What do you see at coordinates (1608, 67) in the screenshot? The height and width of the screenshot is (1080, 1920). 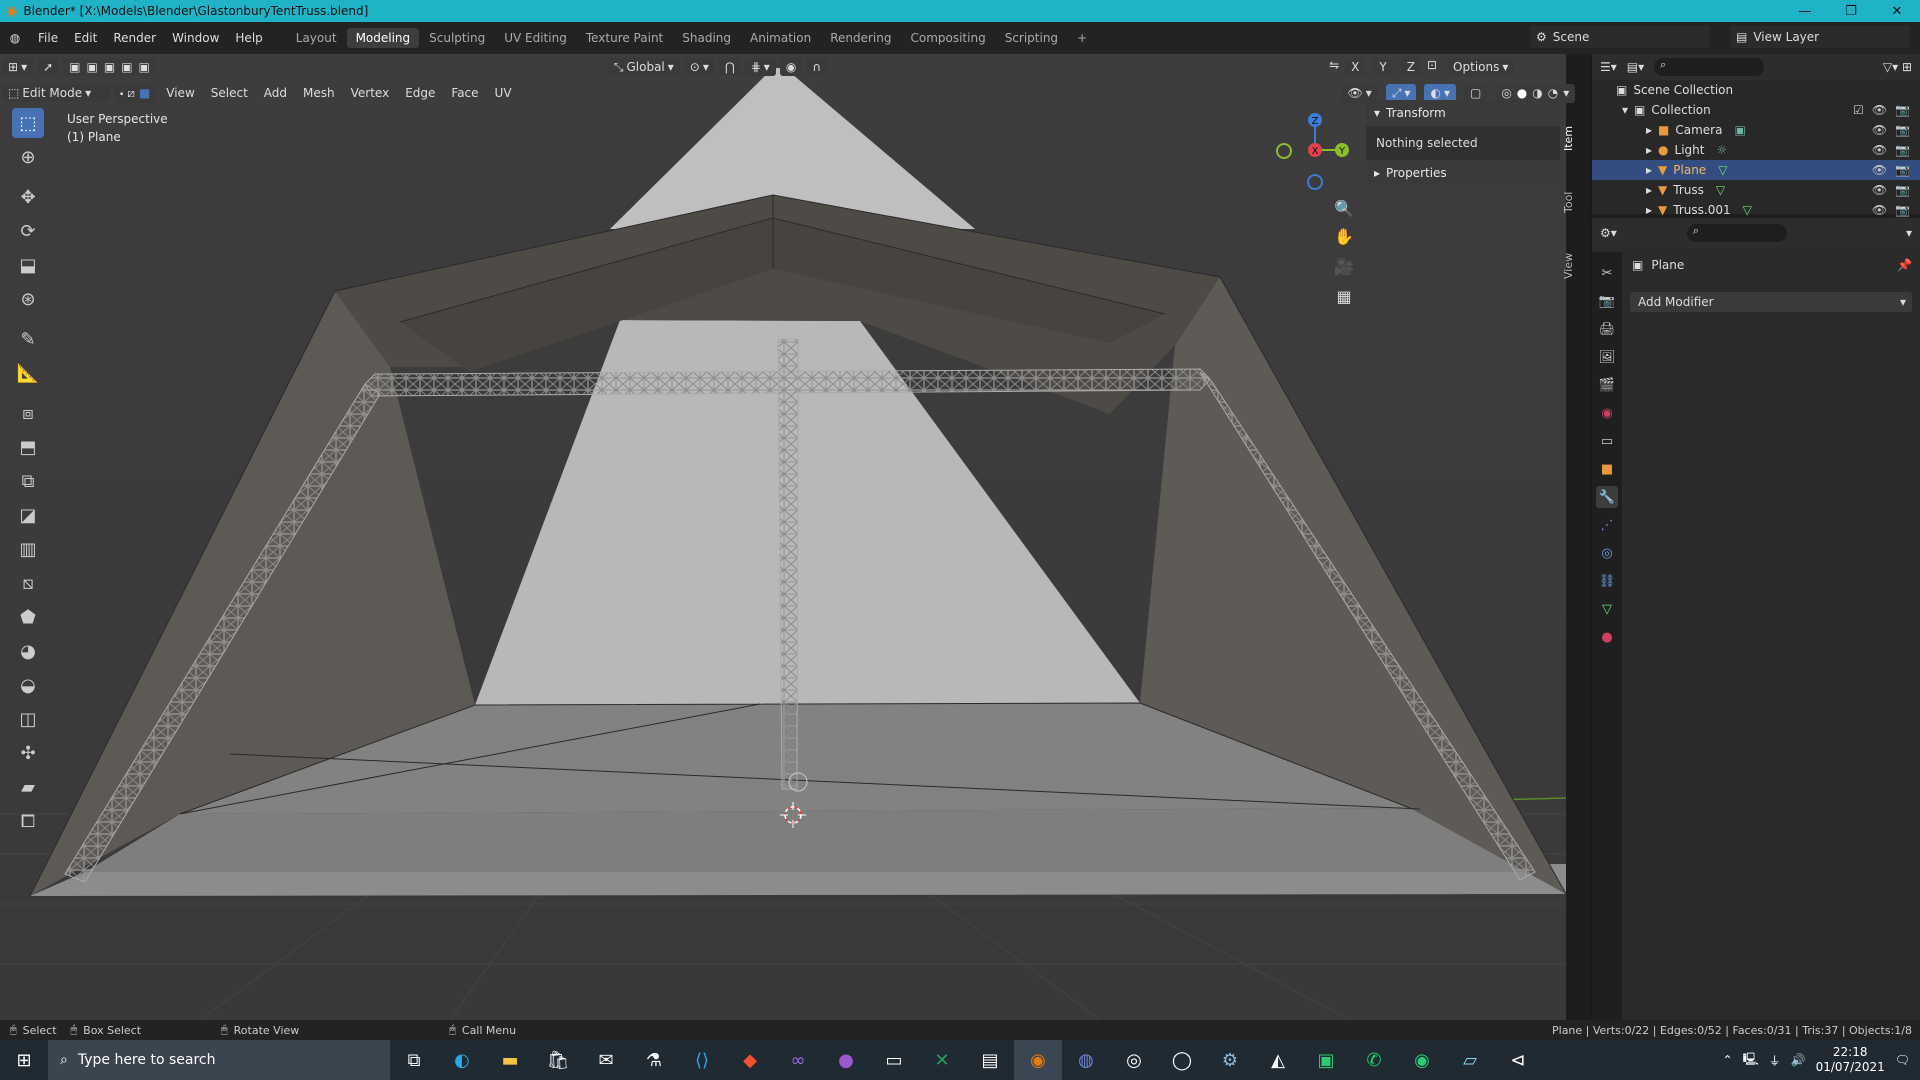 I see `outliner-editor-icon: ☰▾` at bounding box center [1608, 67].